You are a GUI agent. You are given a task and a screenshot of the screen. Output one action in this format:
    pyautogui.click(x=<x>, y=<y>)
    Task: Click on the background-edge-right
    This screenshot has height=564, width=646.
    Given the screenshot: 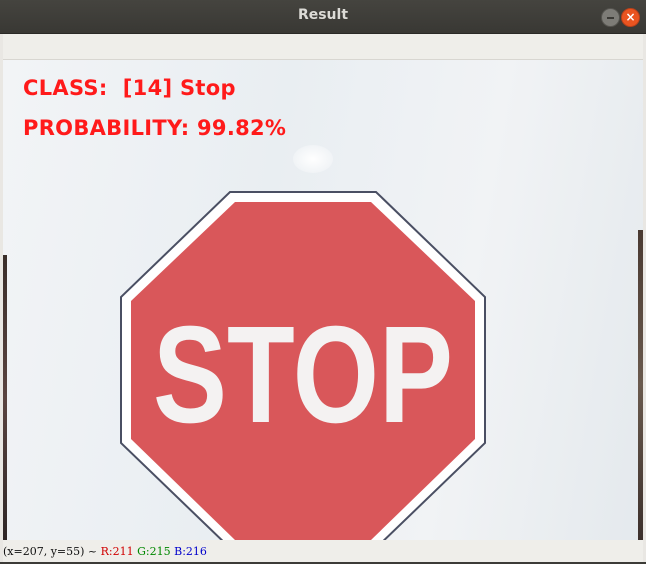 What is the action you would take?
    pyautogui.click(x=640, y=385)
    